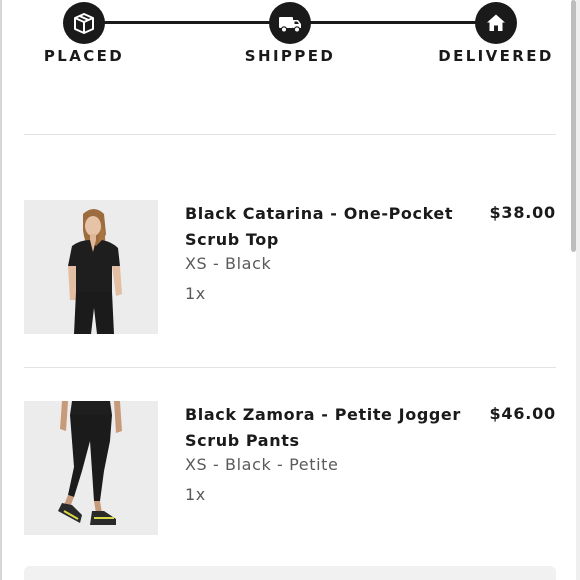 The height and width of the screenshot is (580, 580). Describe the element at coordinates (290, 56) in the screenshot. I see `step-shipped-label: SHIPPED` at that location.